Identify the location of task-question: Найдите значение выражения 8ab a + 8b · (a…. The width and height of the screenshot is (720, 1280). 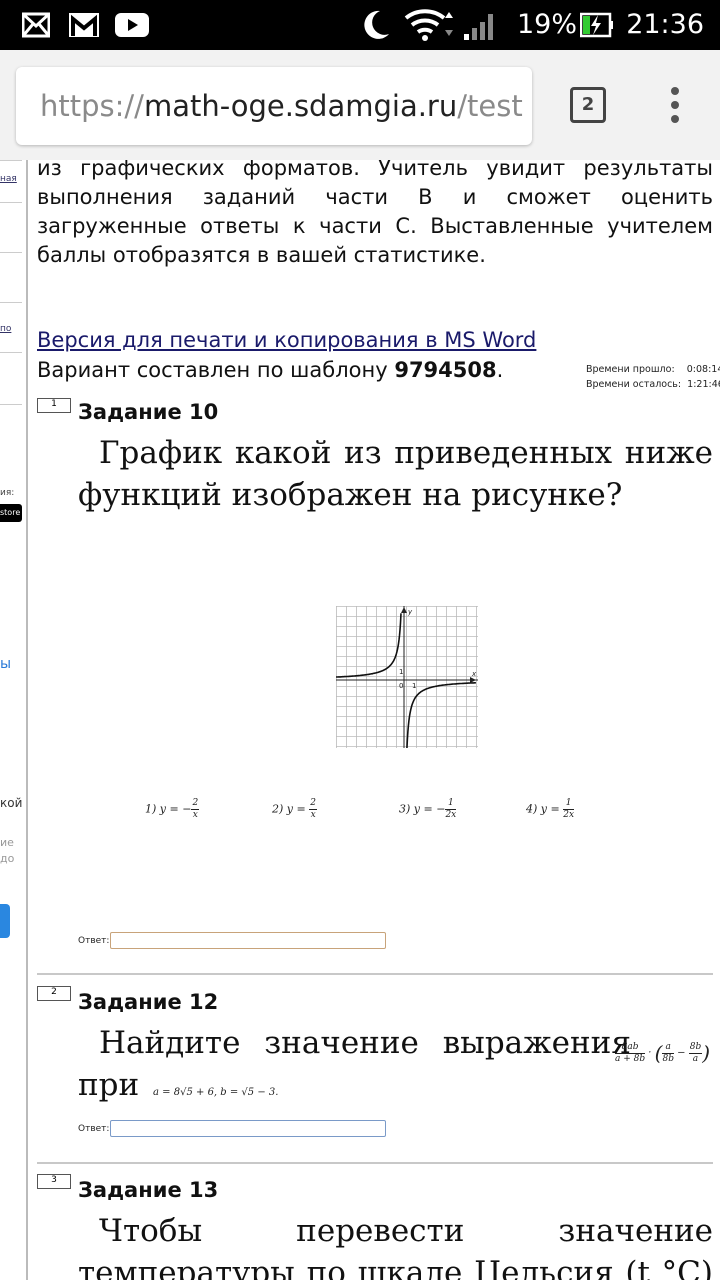
(395, 1068).